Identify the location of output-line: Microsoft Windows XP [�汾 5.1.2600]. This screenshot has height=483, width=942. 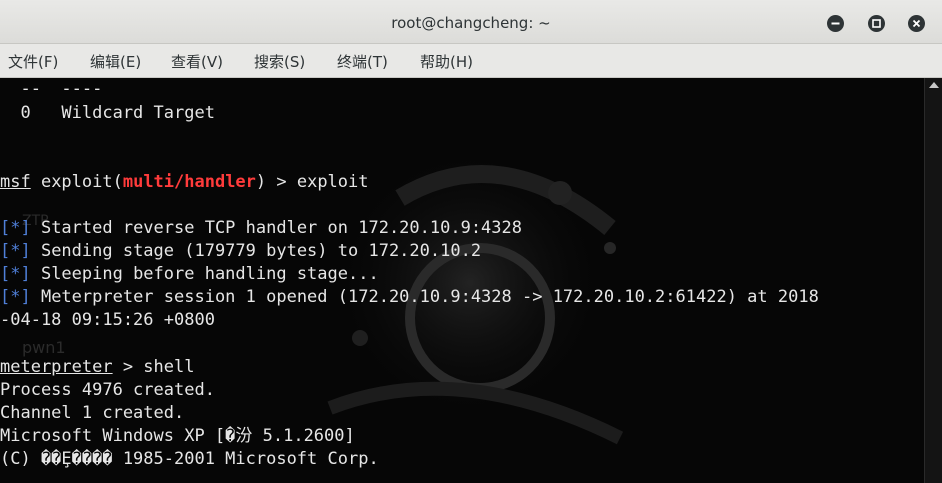
(177, 436).